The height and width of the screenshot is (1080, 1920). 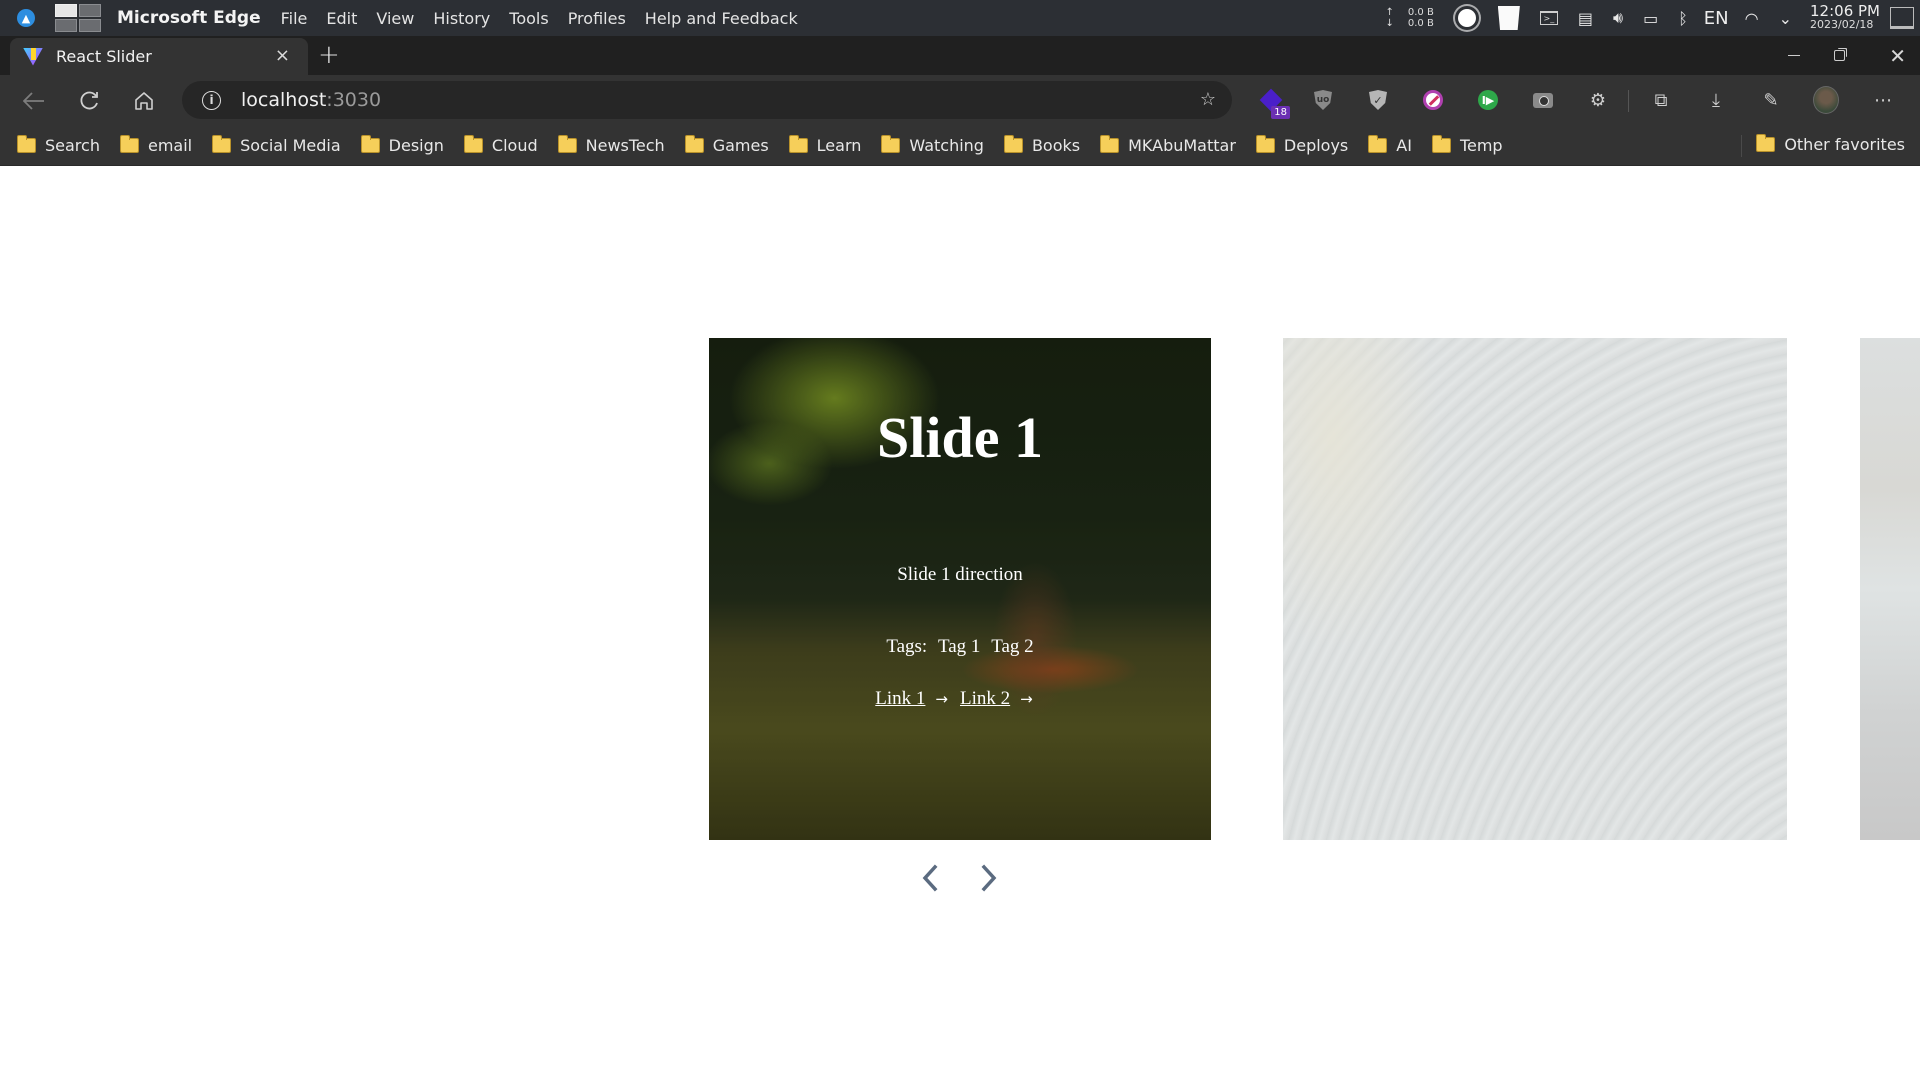 I want to click on other-favorites: Other favorites, so click(x=1830, y=144).